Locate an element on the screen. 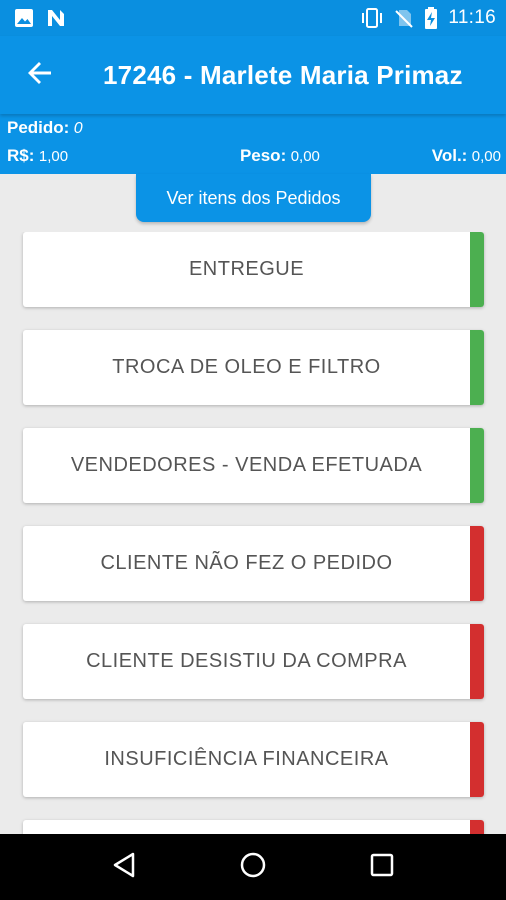  vibrate-icon is located at coordinates (372, 18).